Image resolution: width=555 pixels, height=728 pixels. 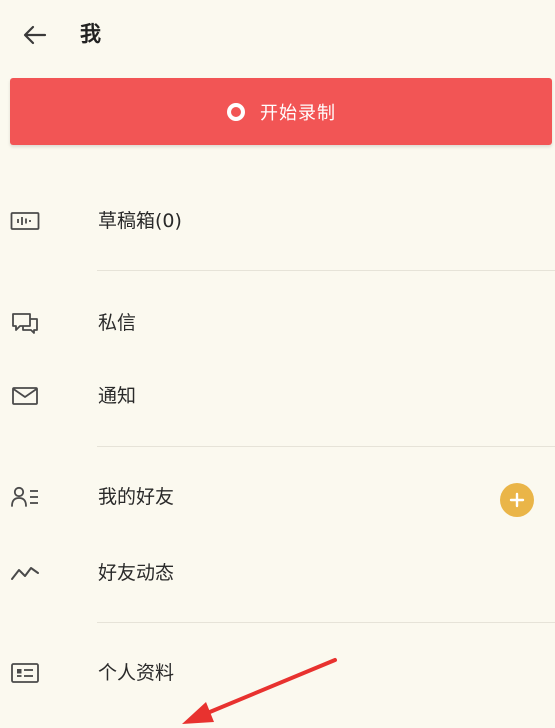 I want to click on menu-item-label: 私信, so click(x=117, y=323).